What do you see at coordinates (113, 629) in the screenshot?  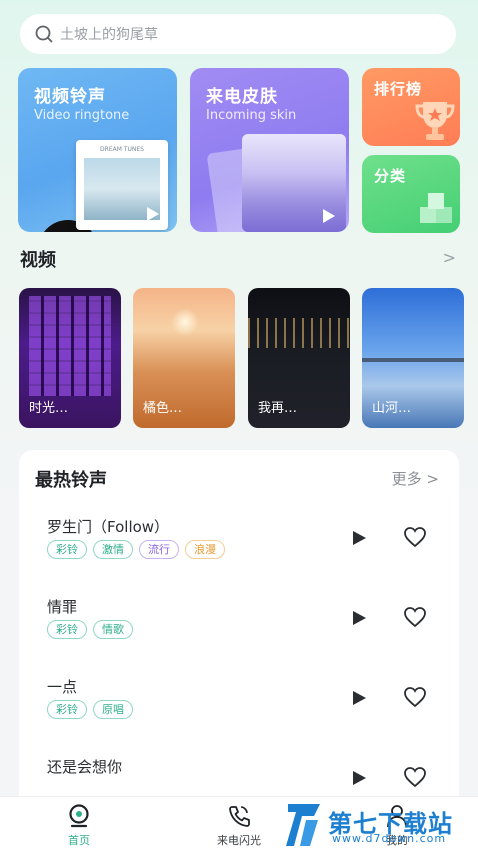 I see `tag: 情歌` at bounding box center [113, 629].